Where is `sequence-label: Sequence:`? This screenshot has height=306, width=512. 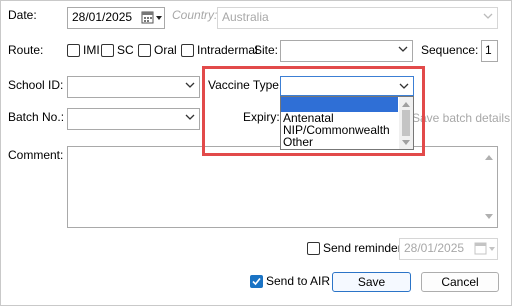
sequence-label: Sequence: is located at coordinates (450, 50).